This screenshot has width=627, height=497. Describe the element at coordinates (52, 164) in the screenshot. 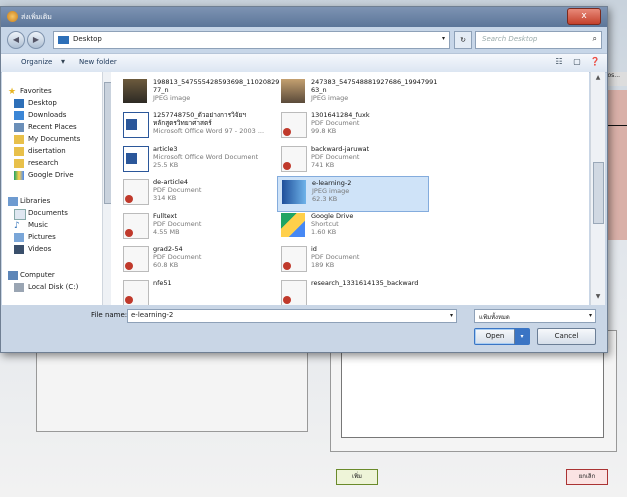

I see `sidebar-item-research: research` at that location.